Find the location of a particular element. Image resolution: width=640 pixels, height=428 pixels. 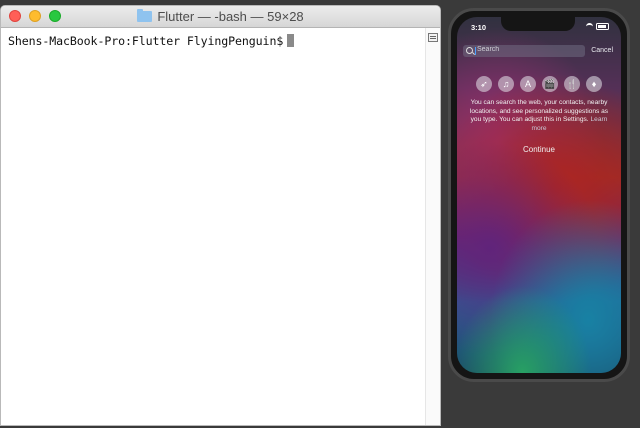

search-input is located at coordinates (527, 49).